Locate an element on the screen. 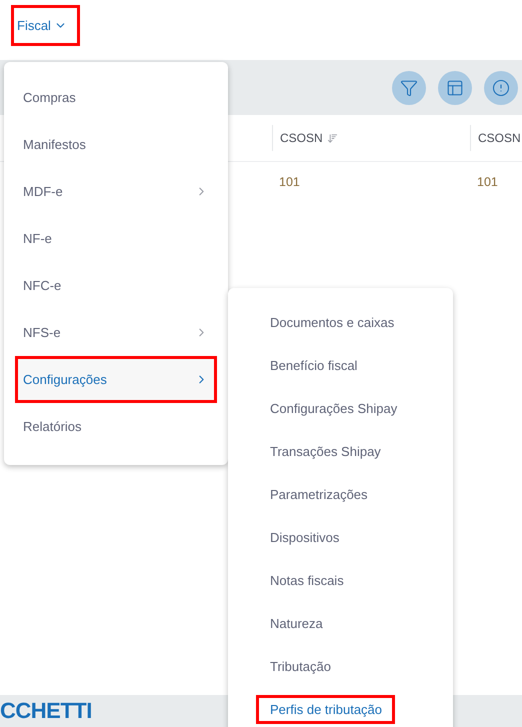  sort-icon is located at coordinates (332, 138).